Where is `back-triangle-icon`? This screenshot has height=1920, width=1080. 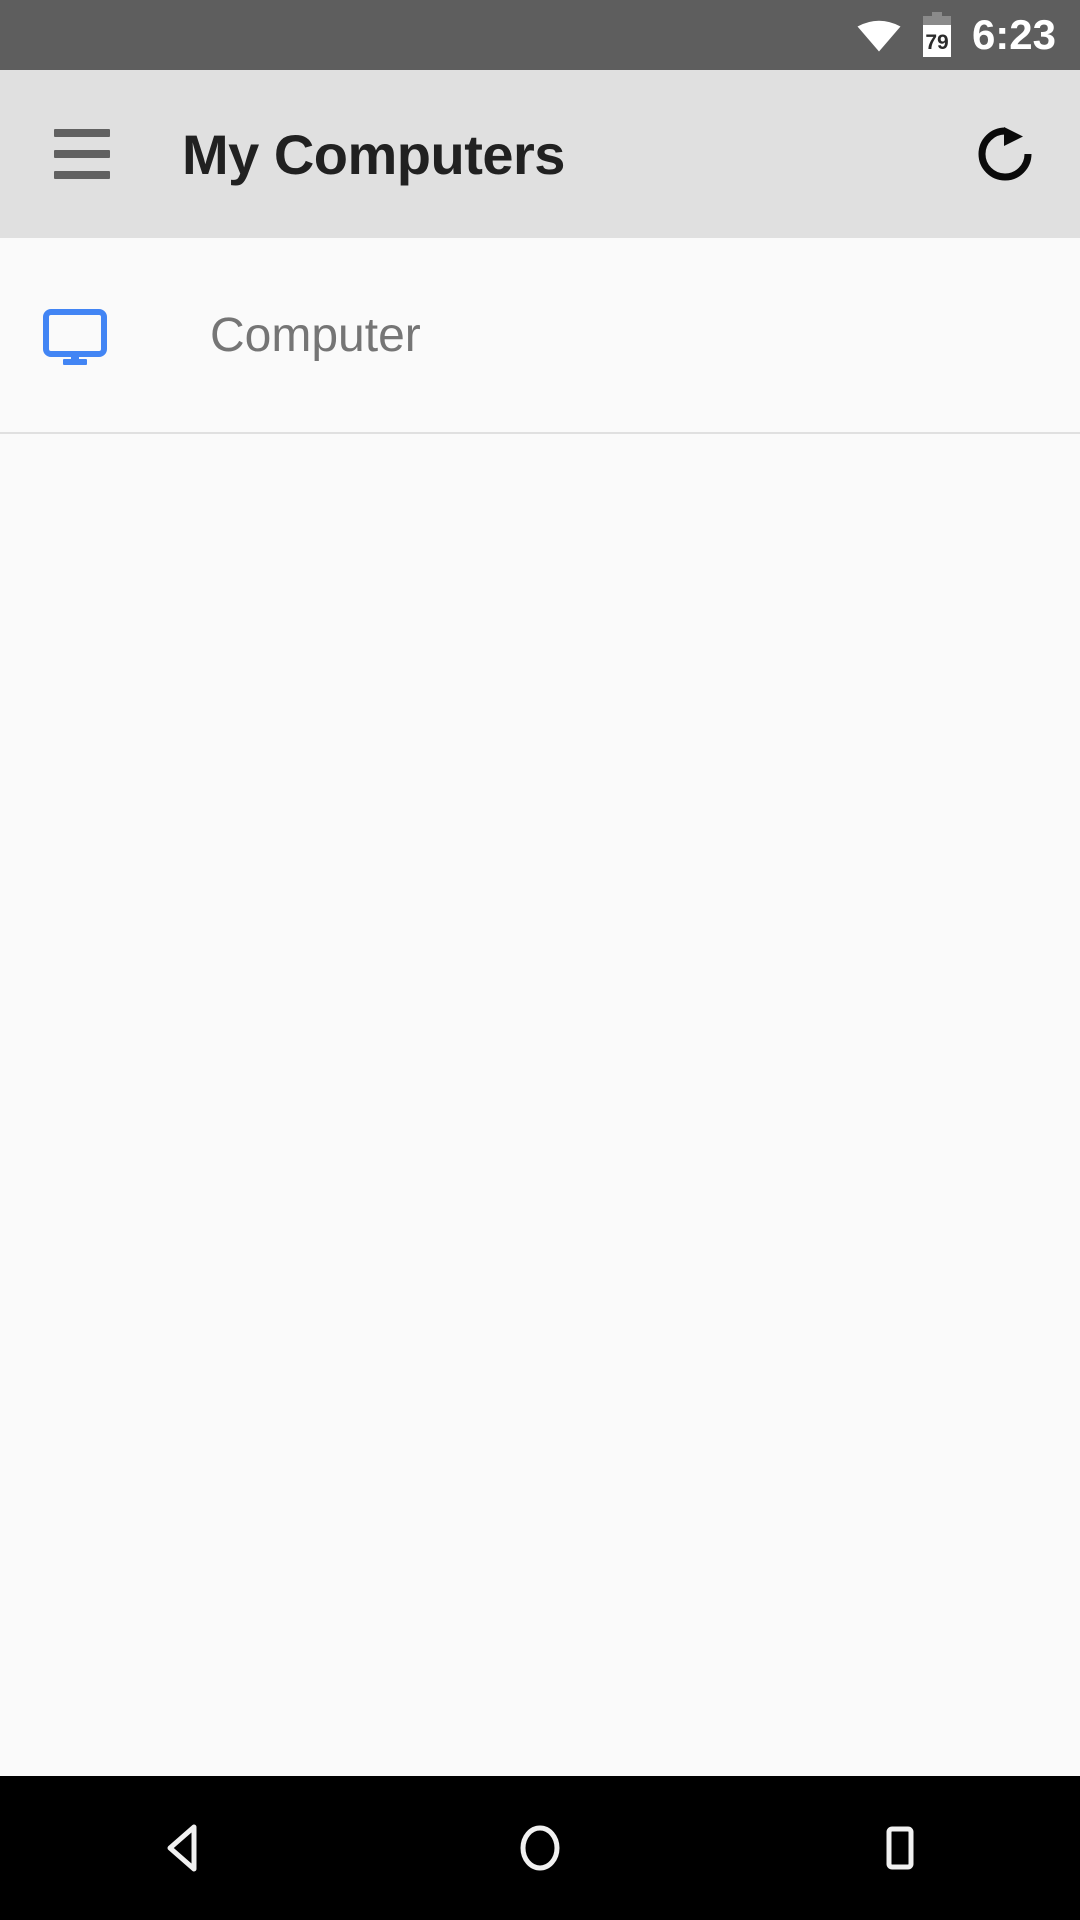 back-triangle-icon is located at coordinates (180, 1848).